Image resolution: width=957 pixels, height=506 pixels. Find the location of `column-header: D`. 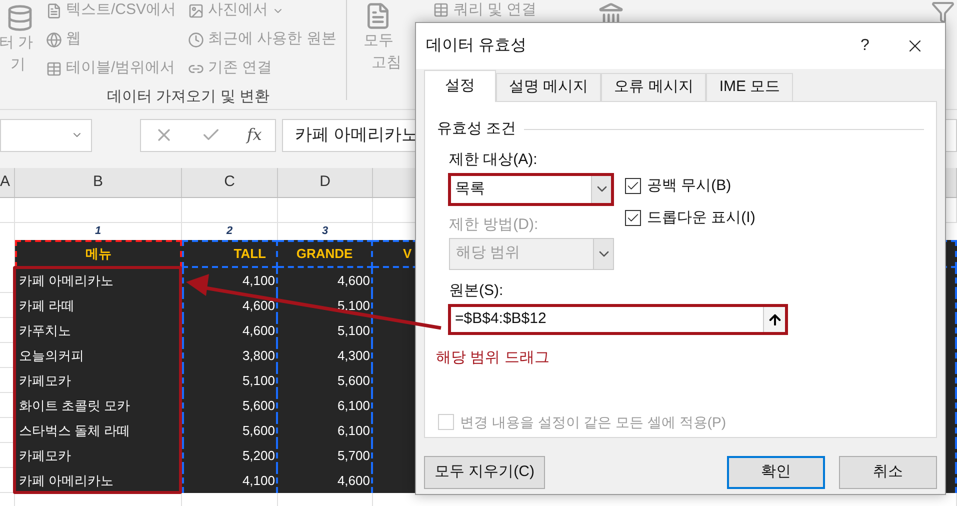

column-header: D is located at coordinates (325, 182).